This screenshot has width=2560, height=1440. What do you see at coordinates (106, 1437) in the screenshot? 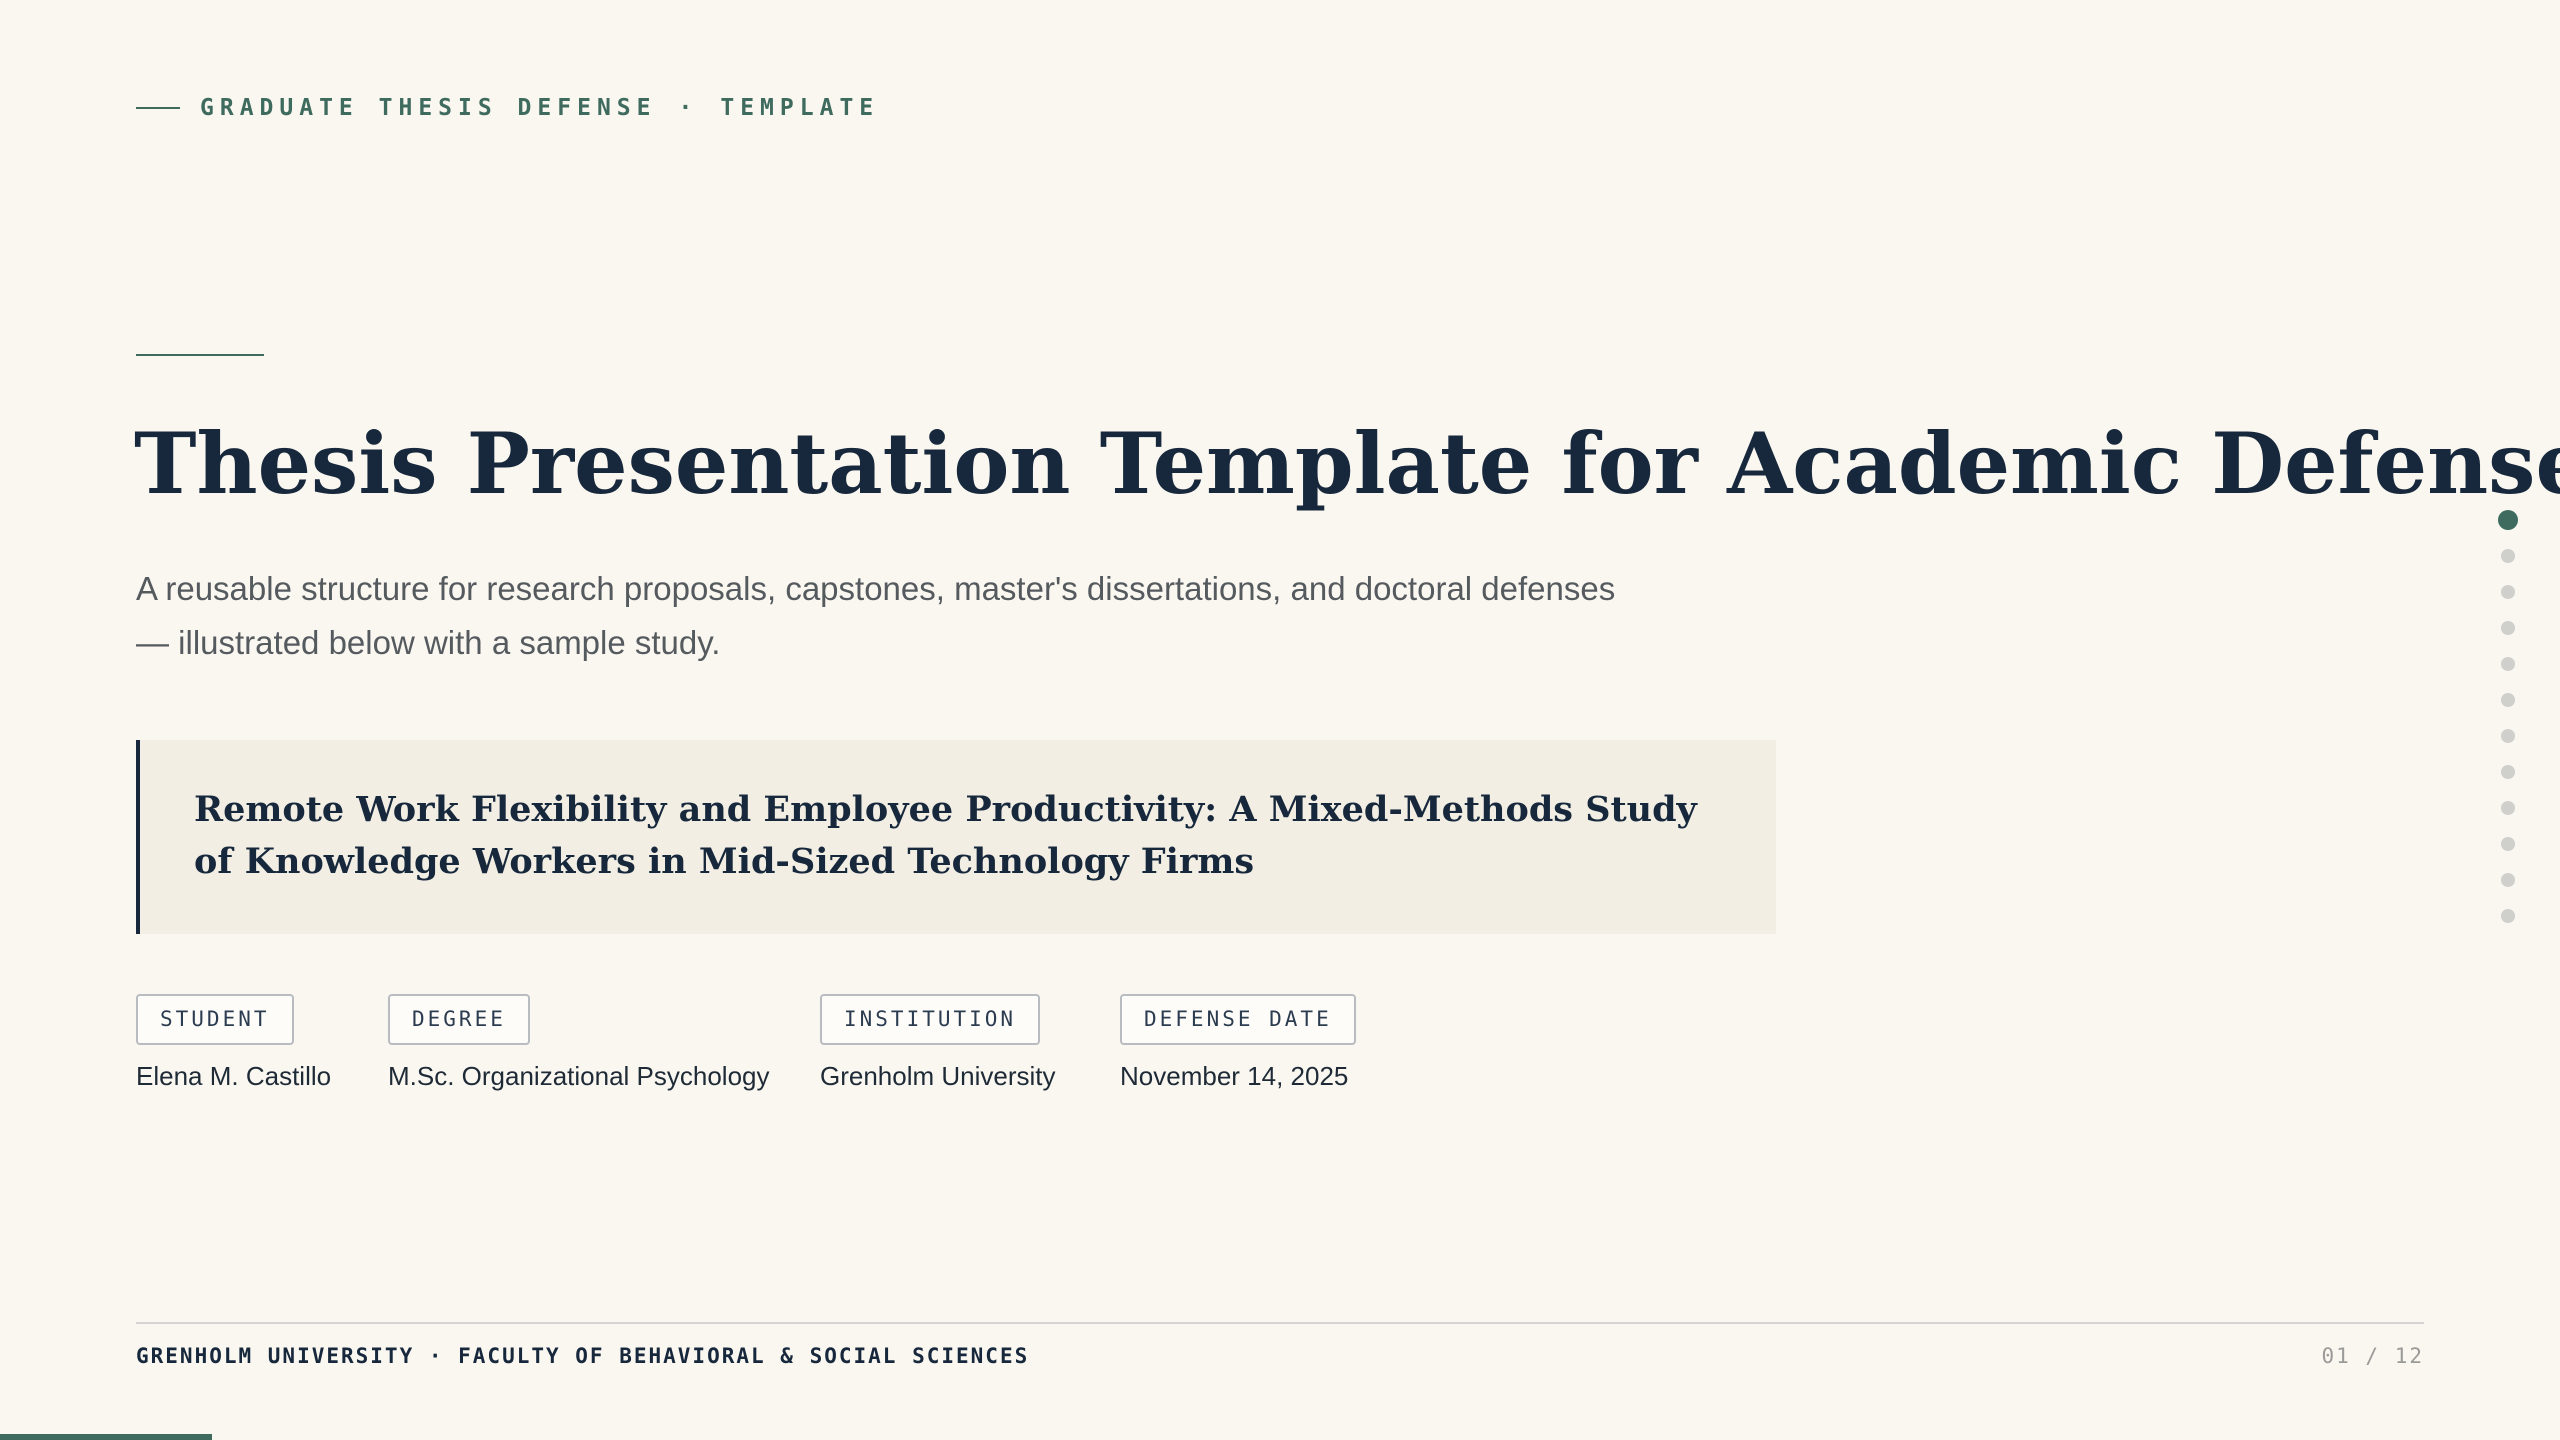
I see `progress-bar-fill` at bounding box center [106, 1437].